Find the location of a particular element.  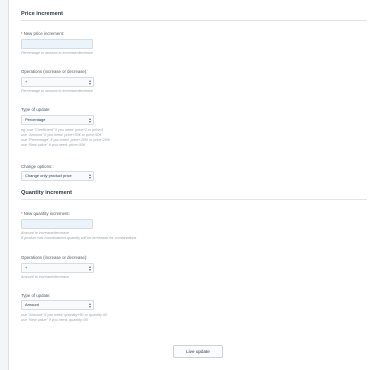

price-section-title: Price increment is located at coordinates (42, 14).